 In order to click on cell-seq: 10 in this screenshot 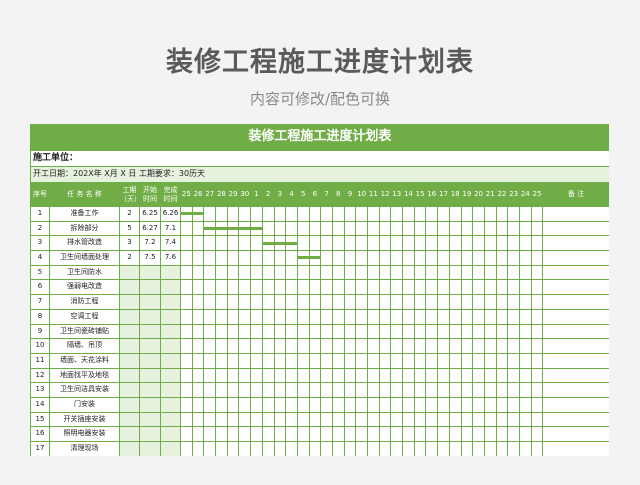, I will do `click(40, 346)`.